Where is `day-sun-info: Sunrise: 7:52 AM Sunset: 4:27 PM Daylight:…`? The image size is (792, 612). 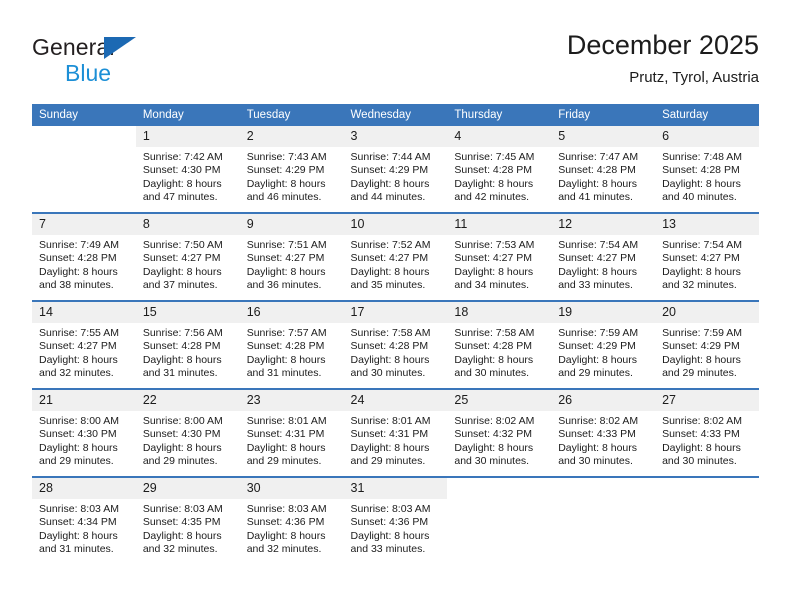
day-sun-info: Sunrise: 7:52 AM Sunset: 4:27 PM Daylight:… is located at coordinates (396, 264).